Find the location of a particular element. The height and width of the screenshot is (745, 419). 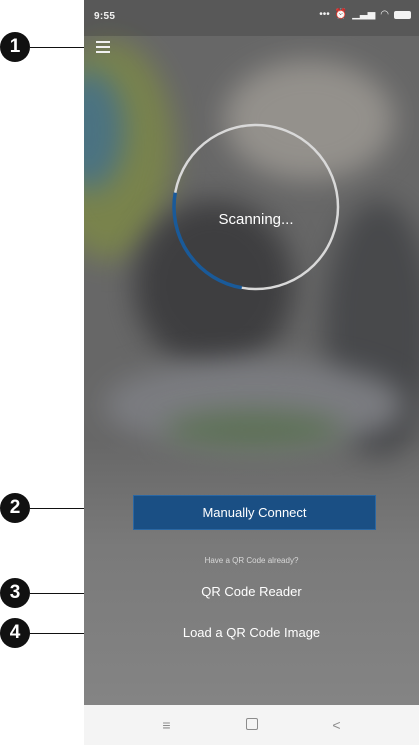

menu-icon is located at coordinates (103, 47).